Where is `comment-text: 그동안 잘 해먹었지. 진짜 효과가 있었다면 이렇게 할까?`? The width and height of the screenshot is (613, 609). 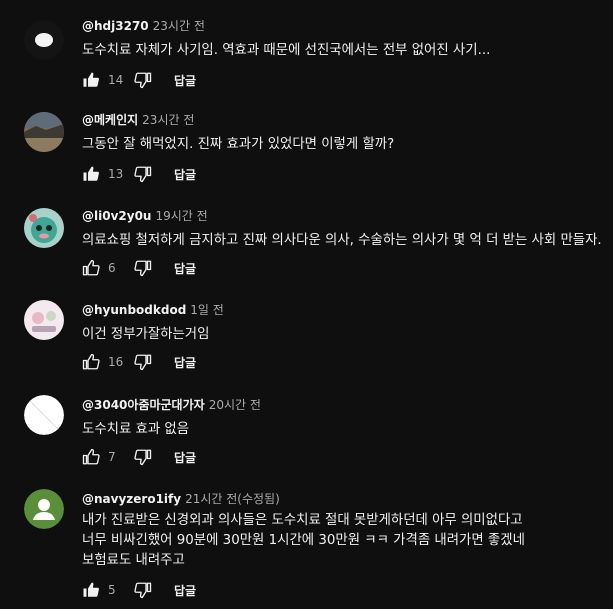 comment-text: 그동안 잘 해먹었지. 진짜 효과가 있었다면 이렇게 할까? is located at coordinates (238, 144).